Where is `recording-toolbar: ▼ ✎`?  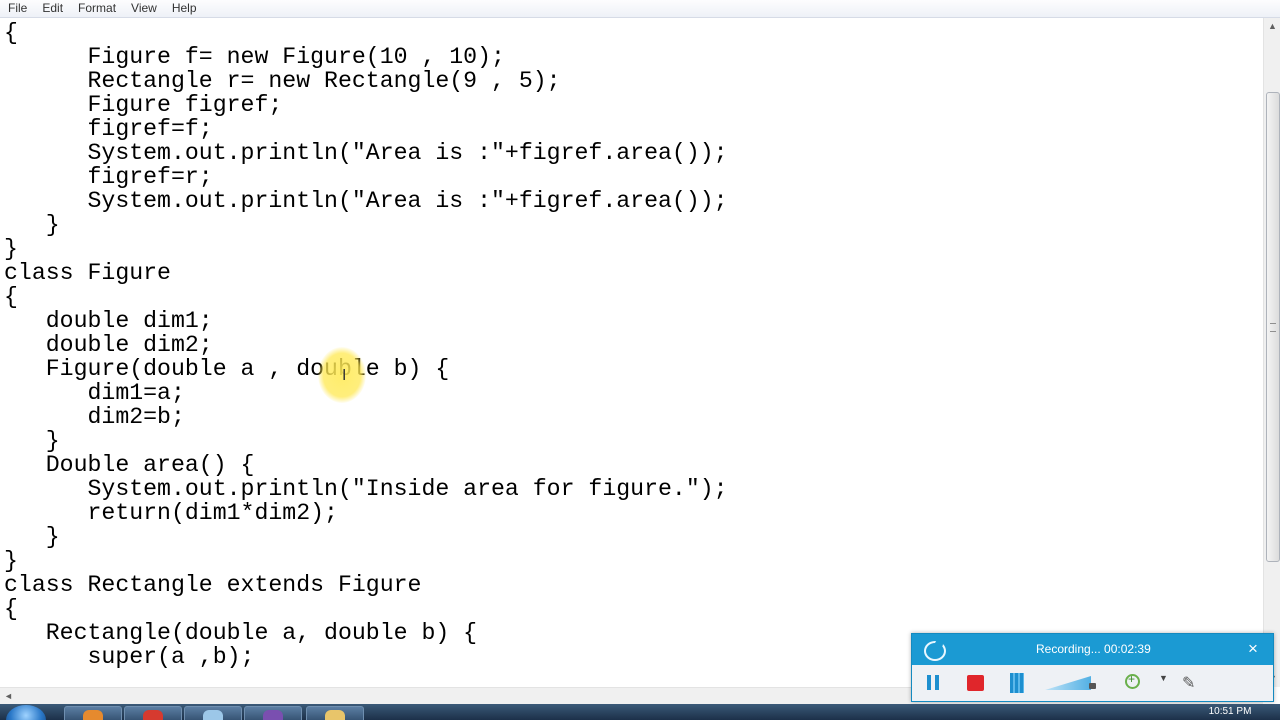
recording-toolbar: ▼ ✎ is located at coordinates (1092, 683).